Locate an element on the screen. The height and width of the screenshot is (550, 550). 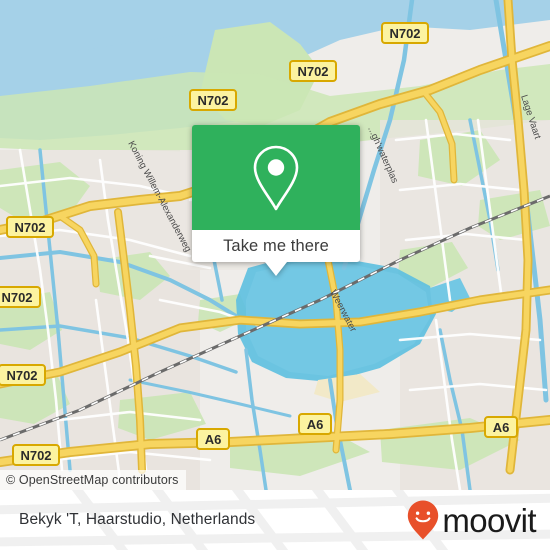
popup-action-panel: Take me there is located at coordinates (276, 246).